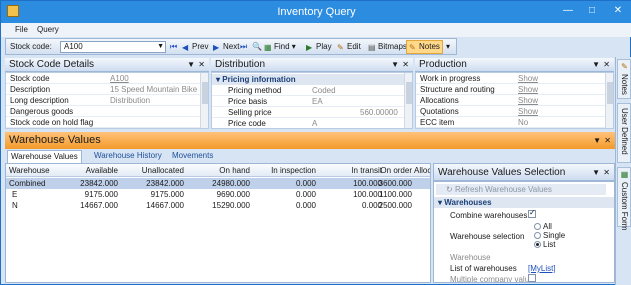  What do you see at coordinates (21, 29) in the screenshot?
I see `menu-file: File` at bounding box center [21, 29].